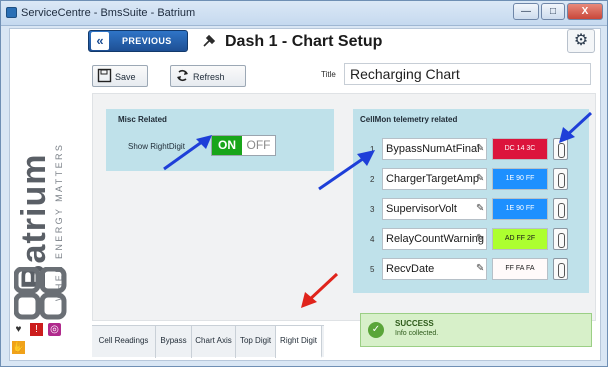 This screenshot has width=608, height=367. What do you see at coordinates (581, 41) in the screenshot?
I see `gear-icon: ⚙` at bounding box center [581, 41].